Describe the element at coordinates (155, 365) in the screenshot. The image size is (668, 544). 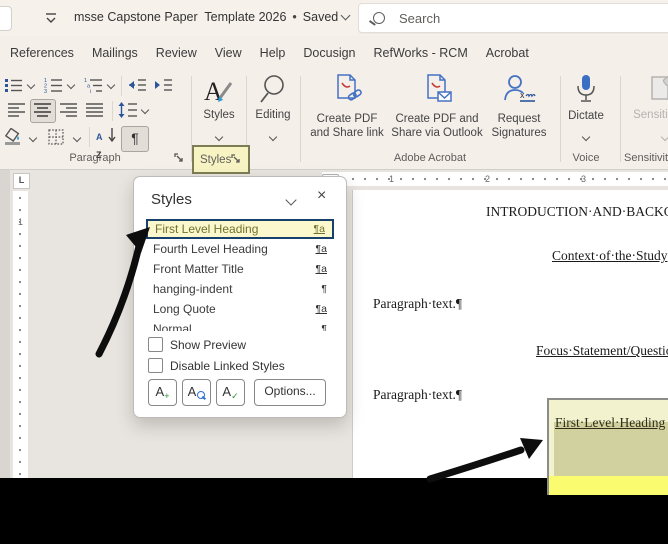
I see `disable-linked-checkbox` at that location.